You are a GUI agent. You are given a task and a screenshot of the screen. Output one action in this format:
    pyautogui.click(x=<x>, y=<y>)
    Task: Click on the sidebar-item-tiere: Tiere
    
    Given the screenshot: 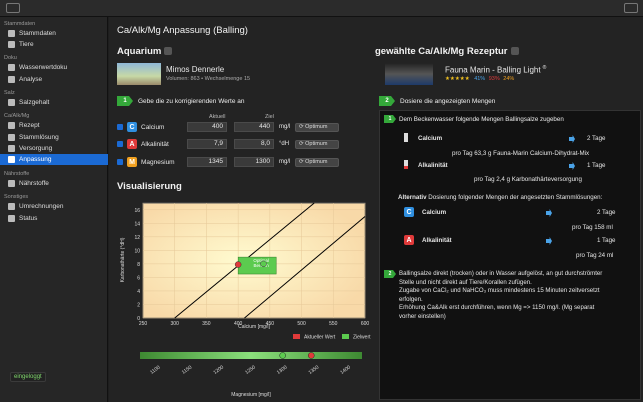 What is the action you would take?
    pyautogui.click(x=54, y=44)
    